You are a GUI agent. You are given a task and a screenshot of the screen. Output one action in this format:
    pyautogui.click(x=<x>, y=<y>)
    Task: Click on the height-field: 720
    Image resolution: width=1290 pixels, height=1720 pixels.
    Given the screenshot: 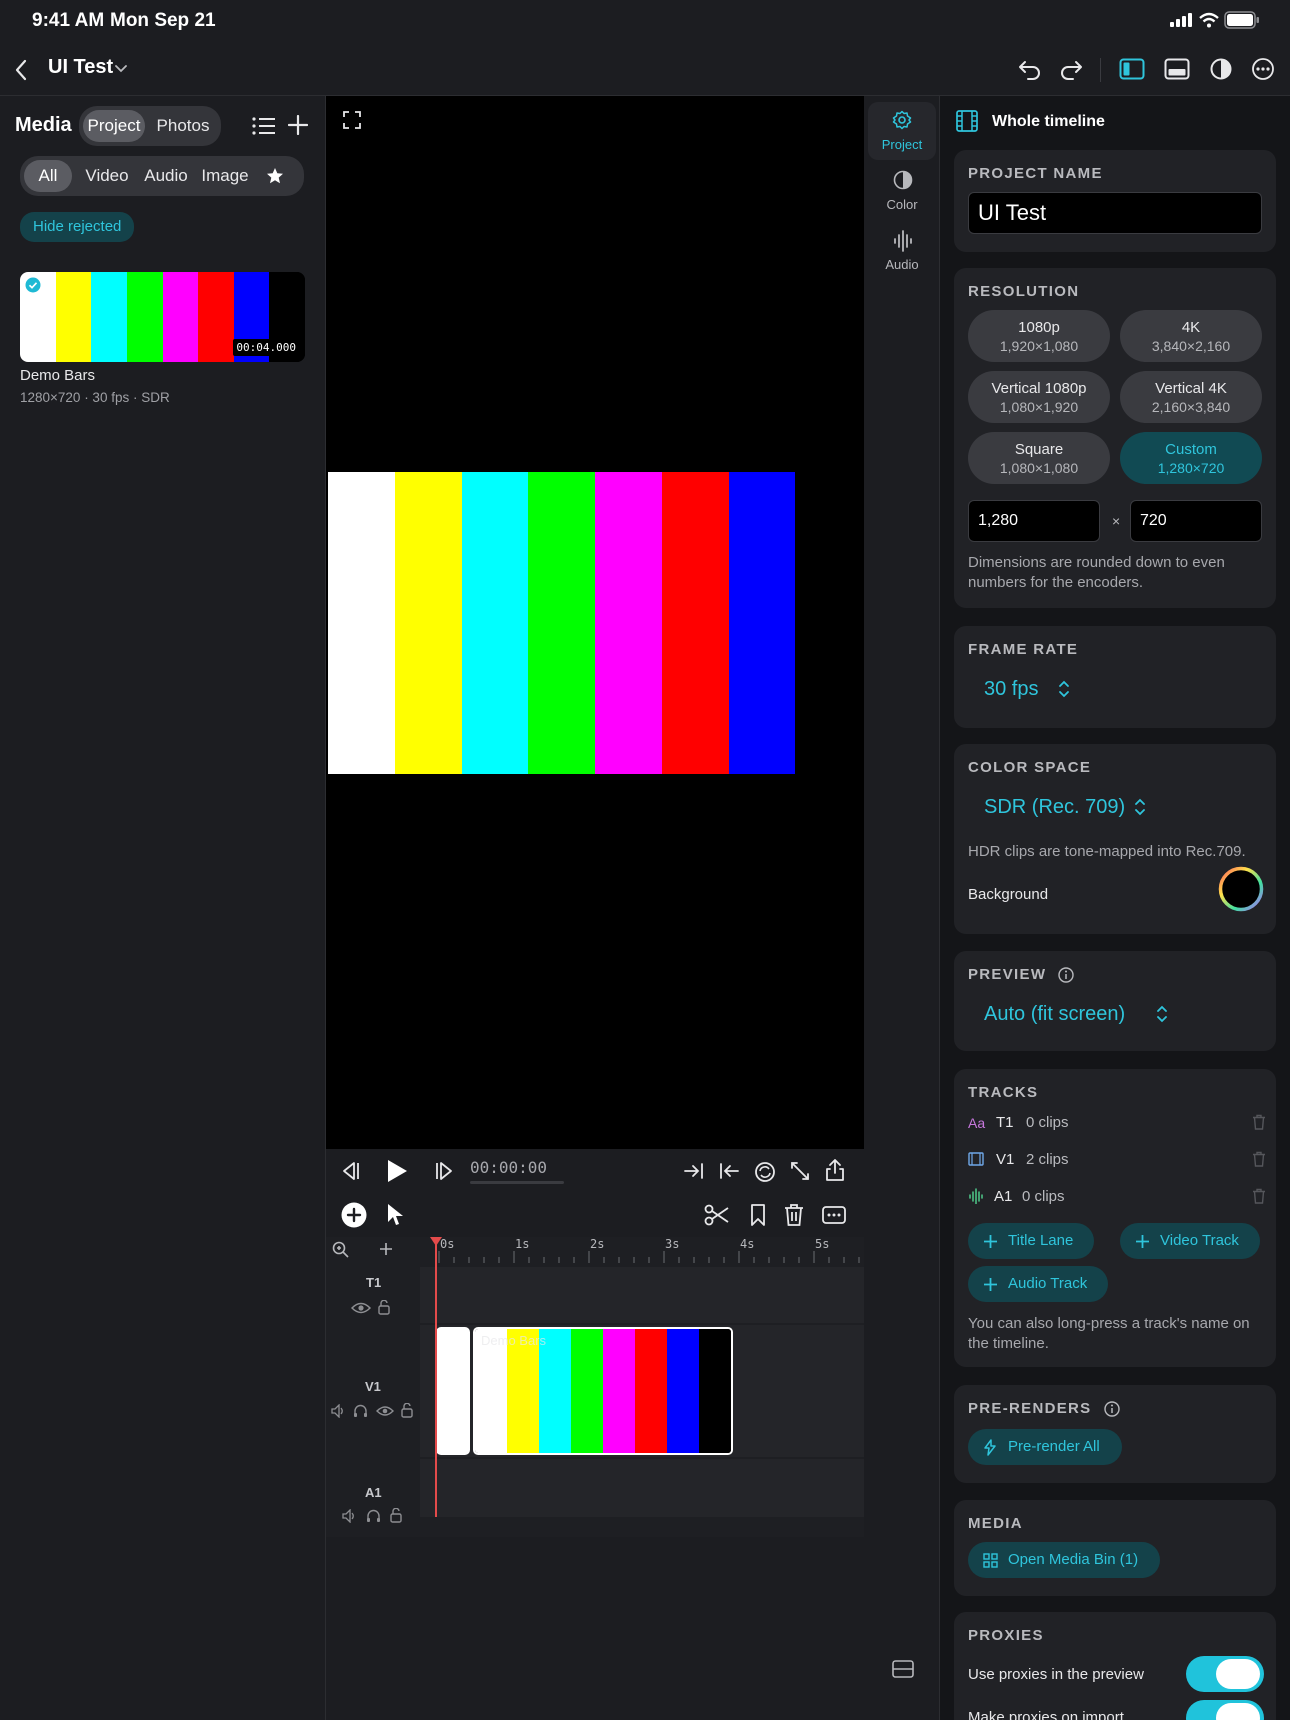 What is the action you would take?
    pyautogui.click(x=1196, y=521)
    